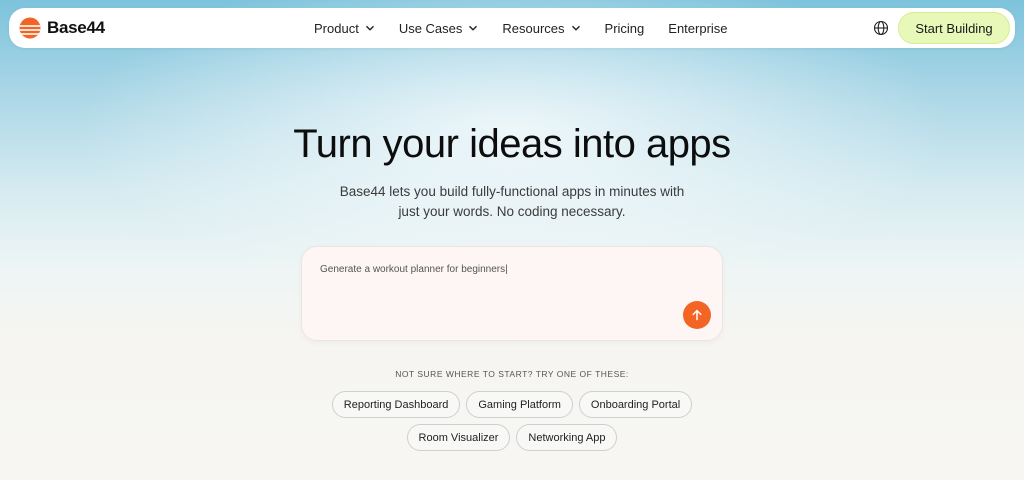 The width and height of the screenshot is (1024, 480). What do you see at coordinates (458, 437) in the screenshot?
I see `suggestion-chip-room-visualizer: Room Visualizer` at bounding box center [458, 437].